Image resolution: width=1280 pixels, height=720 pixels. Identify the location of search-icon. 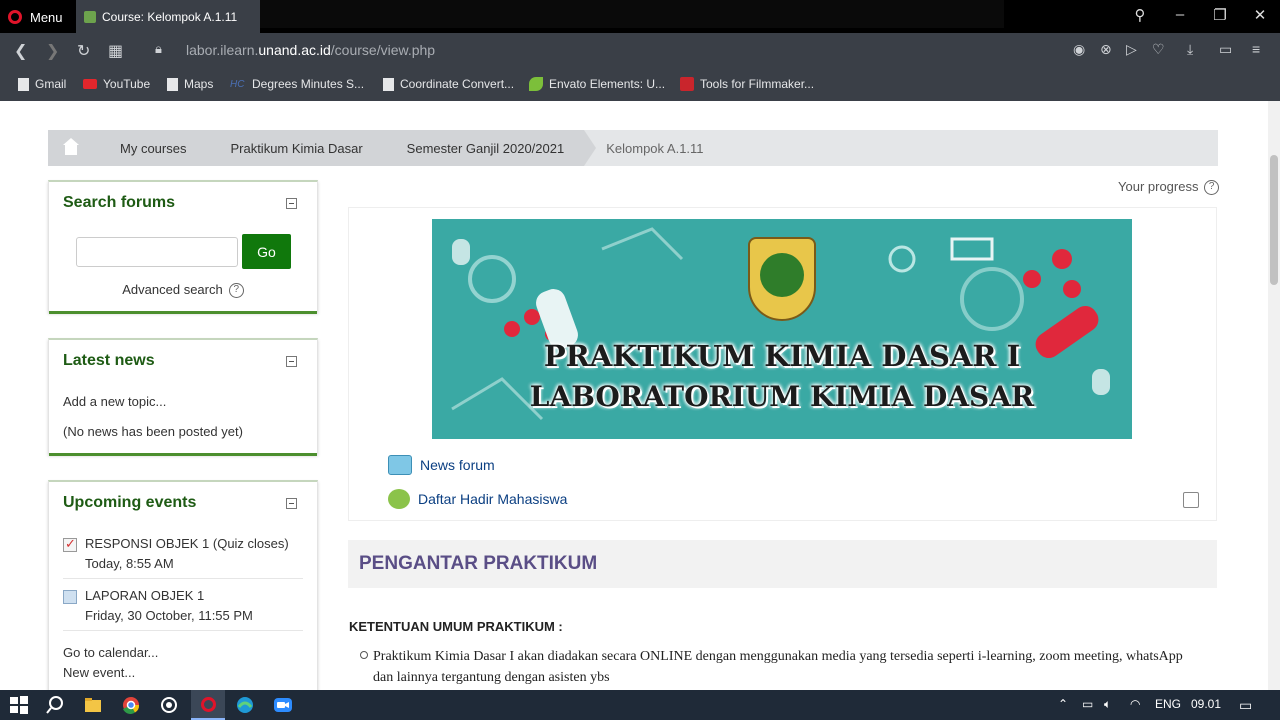
(55, 705).